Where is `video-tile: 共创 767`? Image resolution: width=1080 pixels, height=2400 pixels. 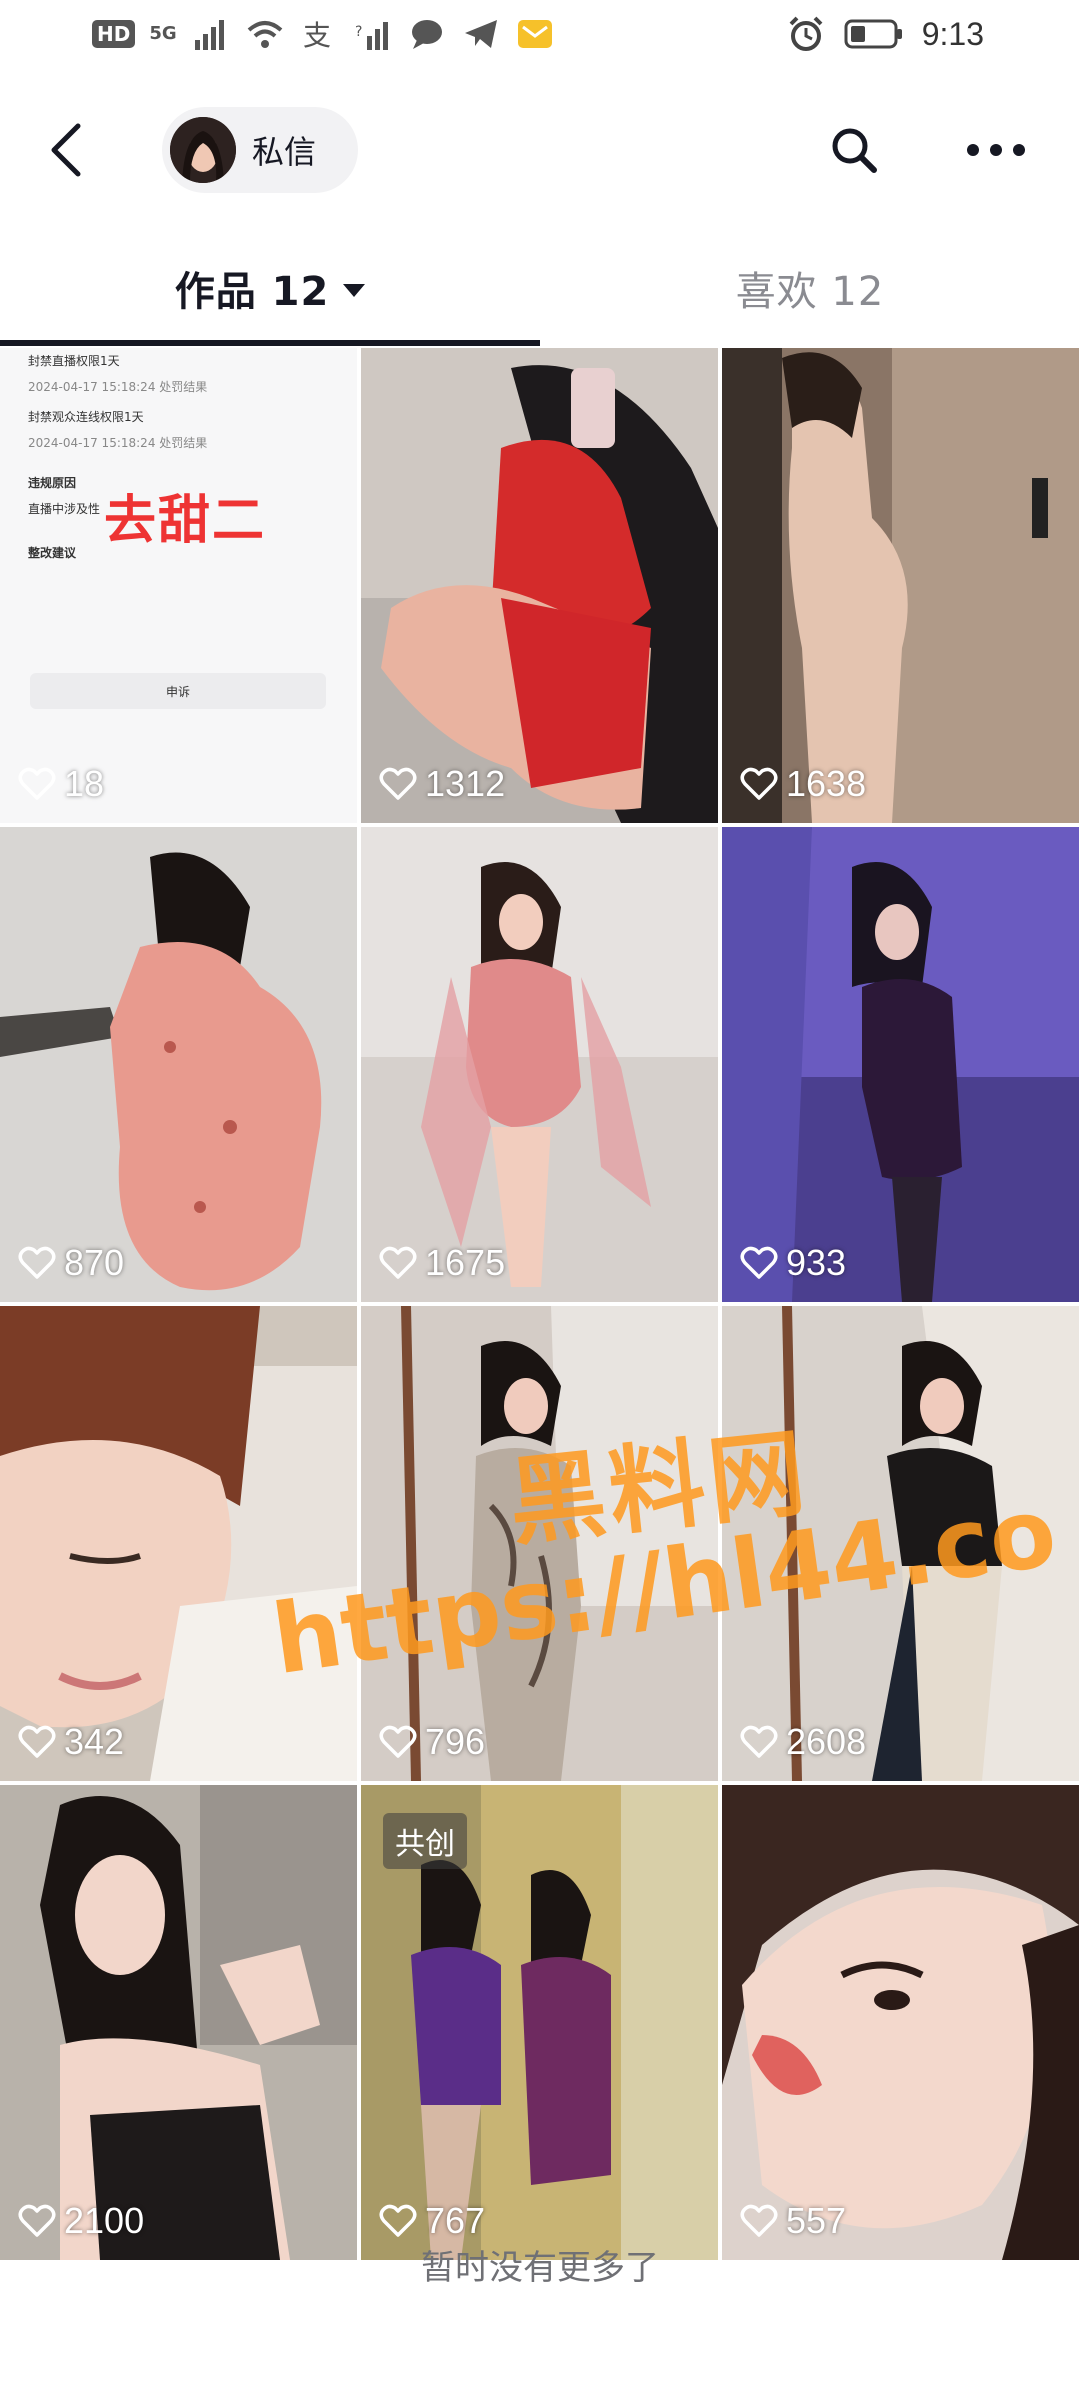 video-tile: 共创 767 is located at coordinates (539, 2022).